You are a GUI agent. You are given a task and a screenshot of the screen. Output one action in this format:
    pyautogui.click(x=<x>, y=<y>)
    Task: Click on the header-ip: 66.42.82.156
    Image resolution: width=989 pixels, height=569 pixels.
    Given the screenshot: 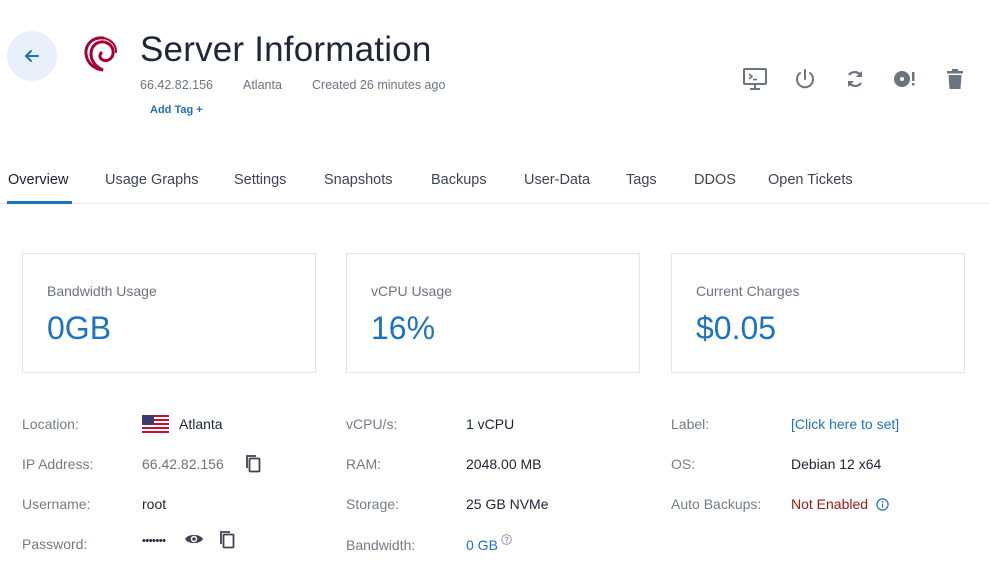 What is the action you would take?
    pyautogui.click(x=176, y=85)
    